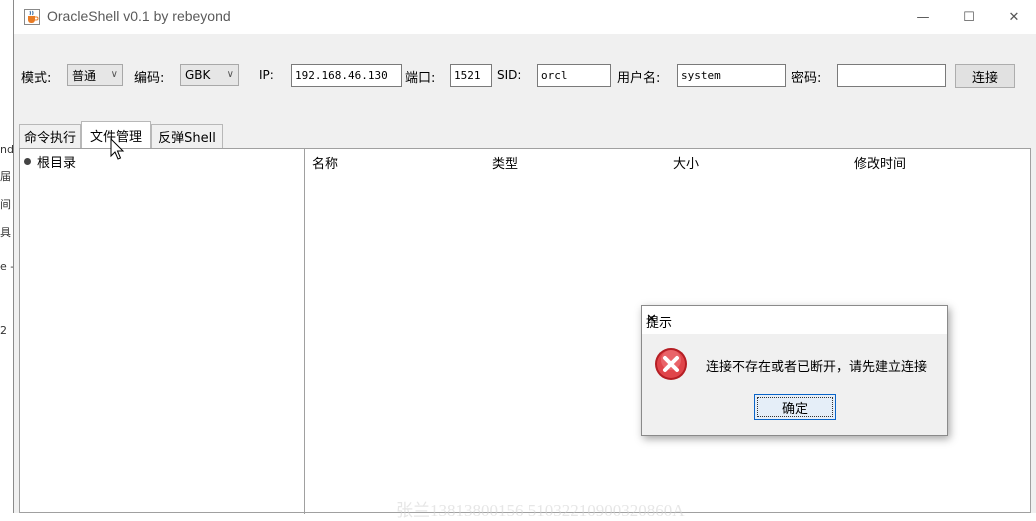 Image resolution: width=1036 pixels, height=521 pixels. What do you see at coordinates (731, 75) in the screenshot?
I see `username-input: system` at bounding box center [731, 75].